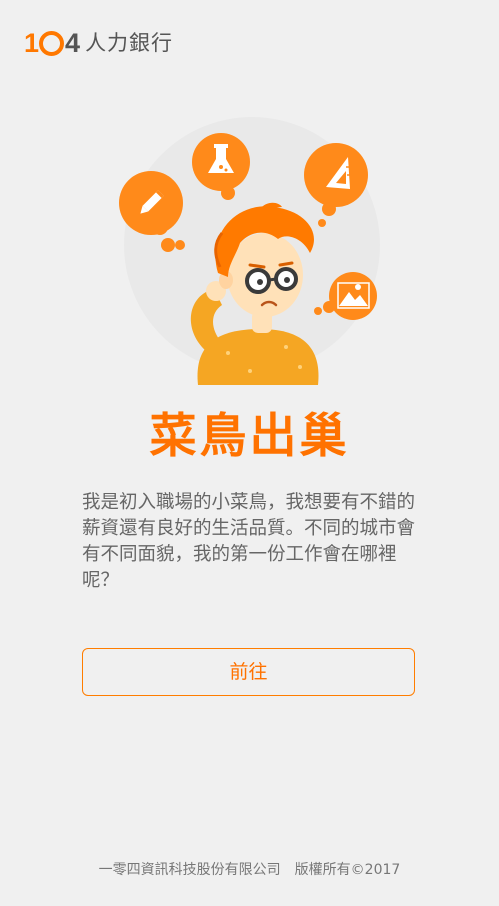 The height and width of the screenshot is (906, 499). I want to click on footer-copyright: 版權所有©2017, so click(347, 870).